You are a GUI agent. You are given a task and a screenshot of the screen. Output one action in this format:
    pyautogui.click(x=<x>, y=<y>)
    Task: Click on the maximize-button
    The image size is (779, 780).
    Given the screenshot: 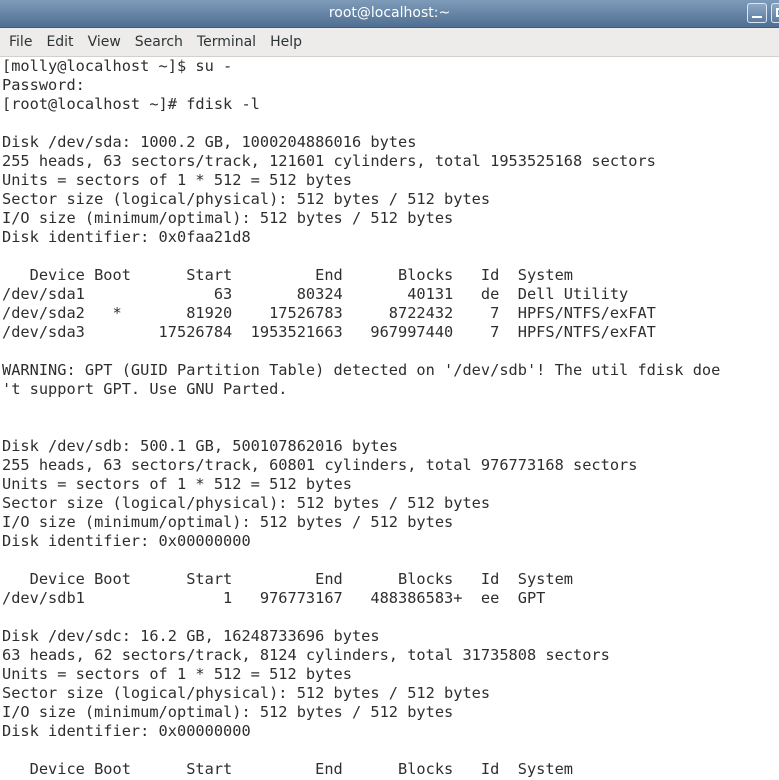 What is the action you would take?
    pyautogui.click(x=775, y=13)
    